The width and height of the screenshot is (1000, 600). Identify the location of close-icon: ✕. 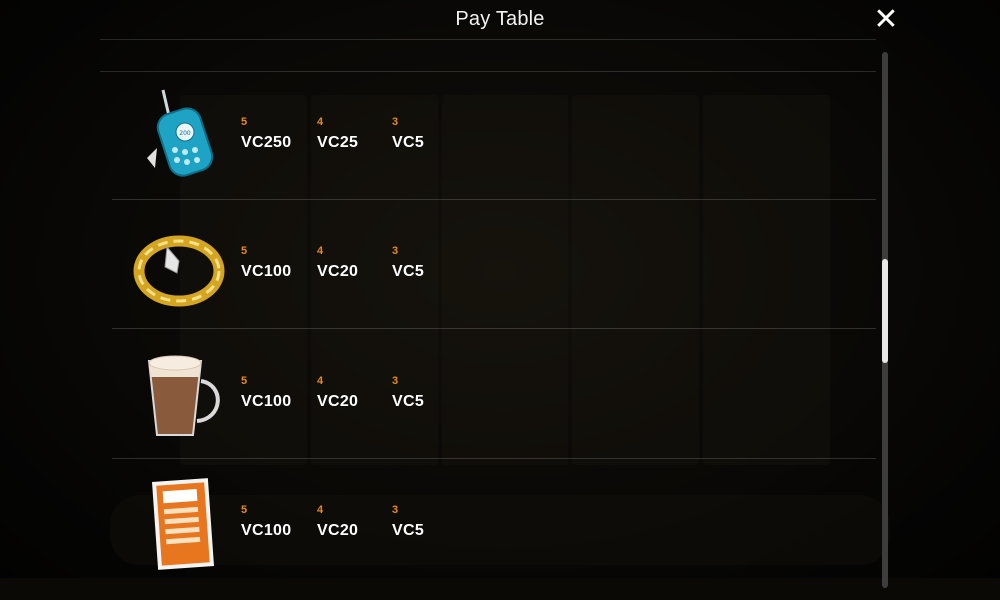
(886, 20).